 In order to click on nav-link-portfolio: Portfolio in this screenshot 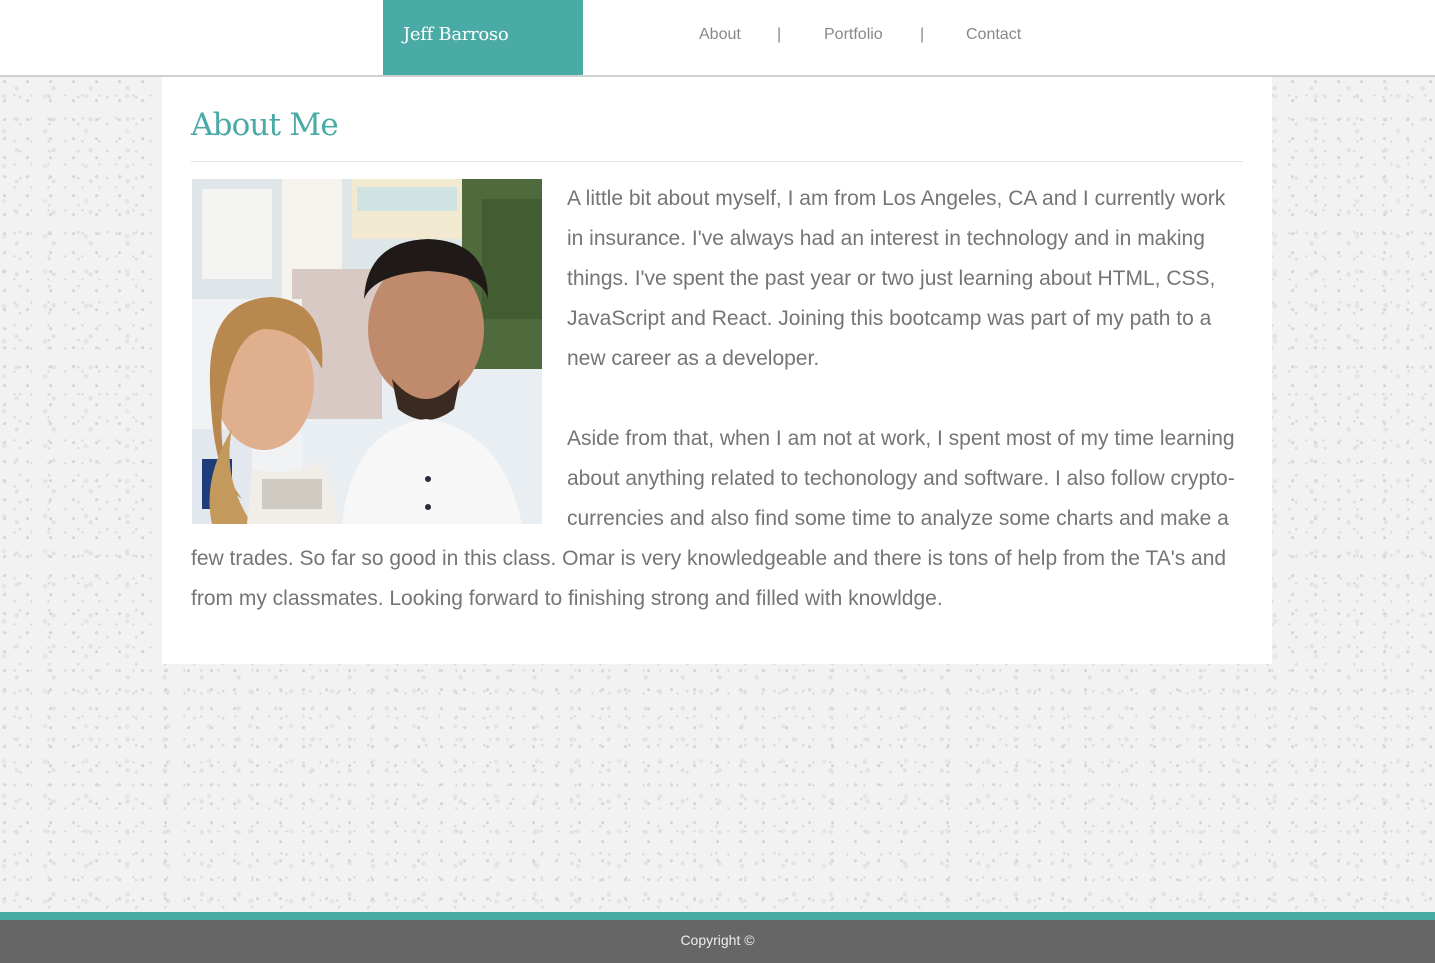, I will do `click(853, 35)`.